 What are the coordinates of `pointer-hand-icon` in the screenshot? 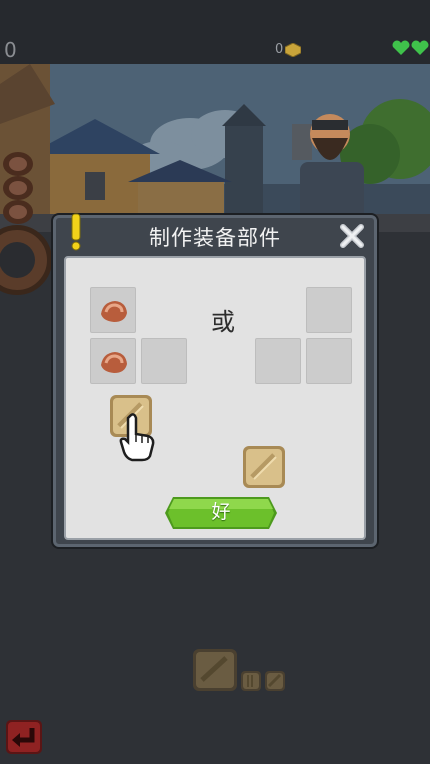 It's located at (138, 439).